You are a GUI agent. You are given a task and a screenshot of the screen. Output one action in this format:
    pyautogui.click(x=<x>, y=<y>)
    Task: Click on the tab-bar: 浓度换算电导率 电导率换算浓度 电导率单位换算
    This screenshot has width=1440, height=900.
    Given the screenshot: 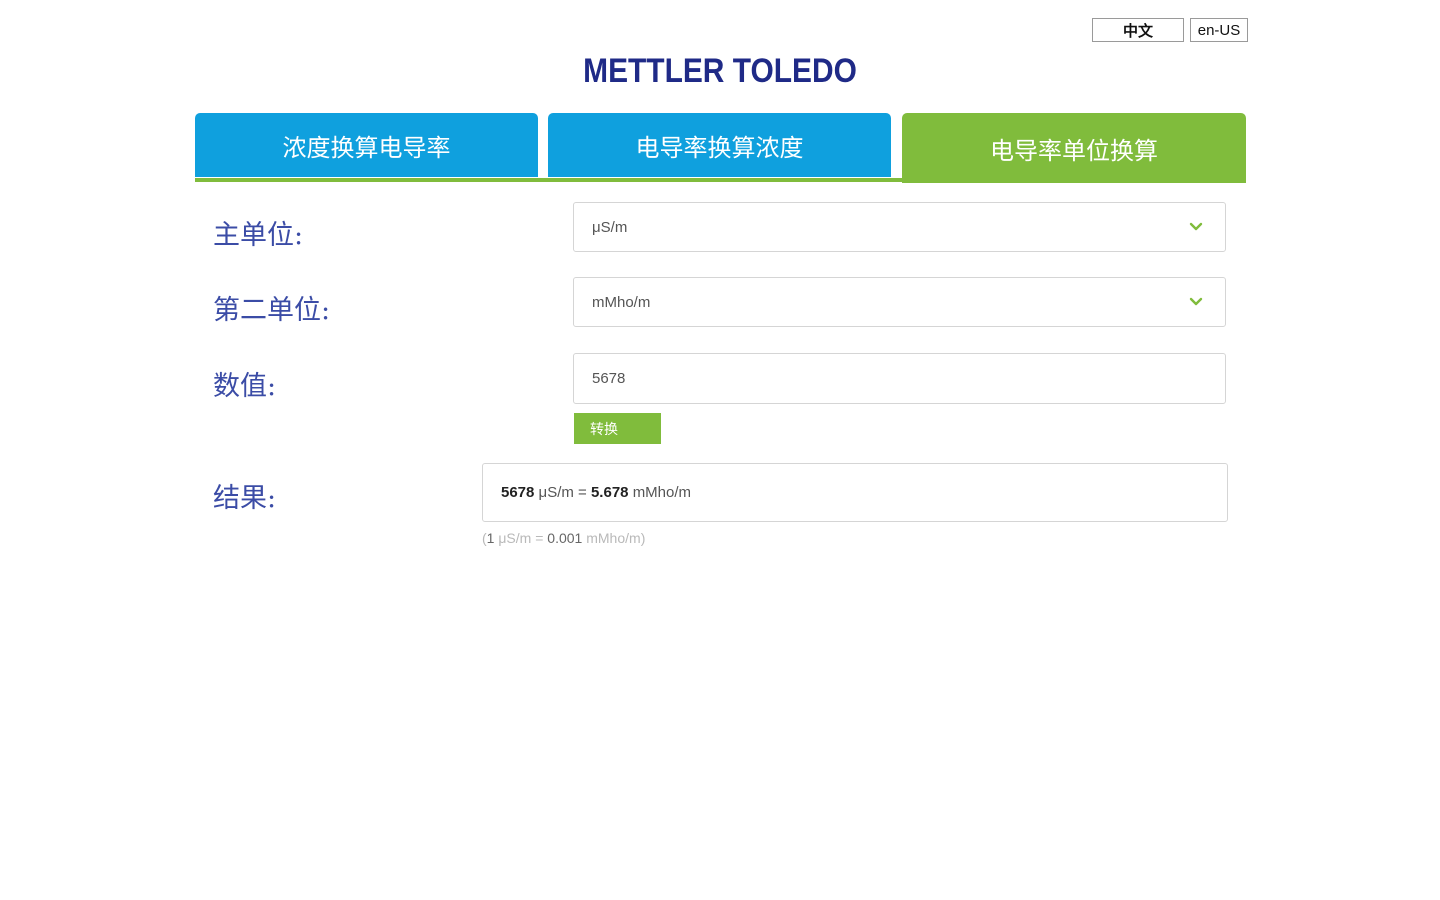 What is the action you would take?
    pyautogui.click(x=720, y=148)
    